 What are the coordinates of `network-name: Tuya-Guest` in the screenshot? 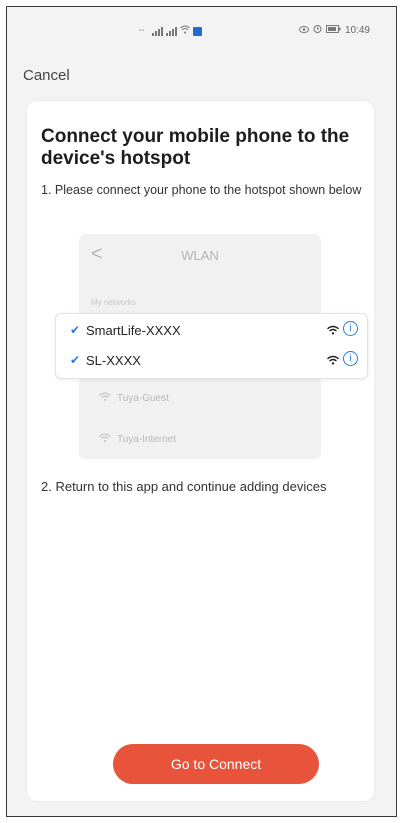 It's located at (143, 398).